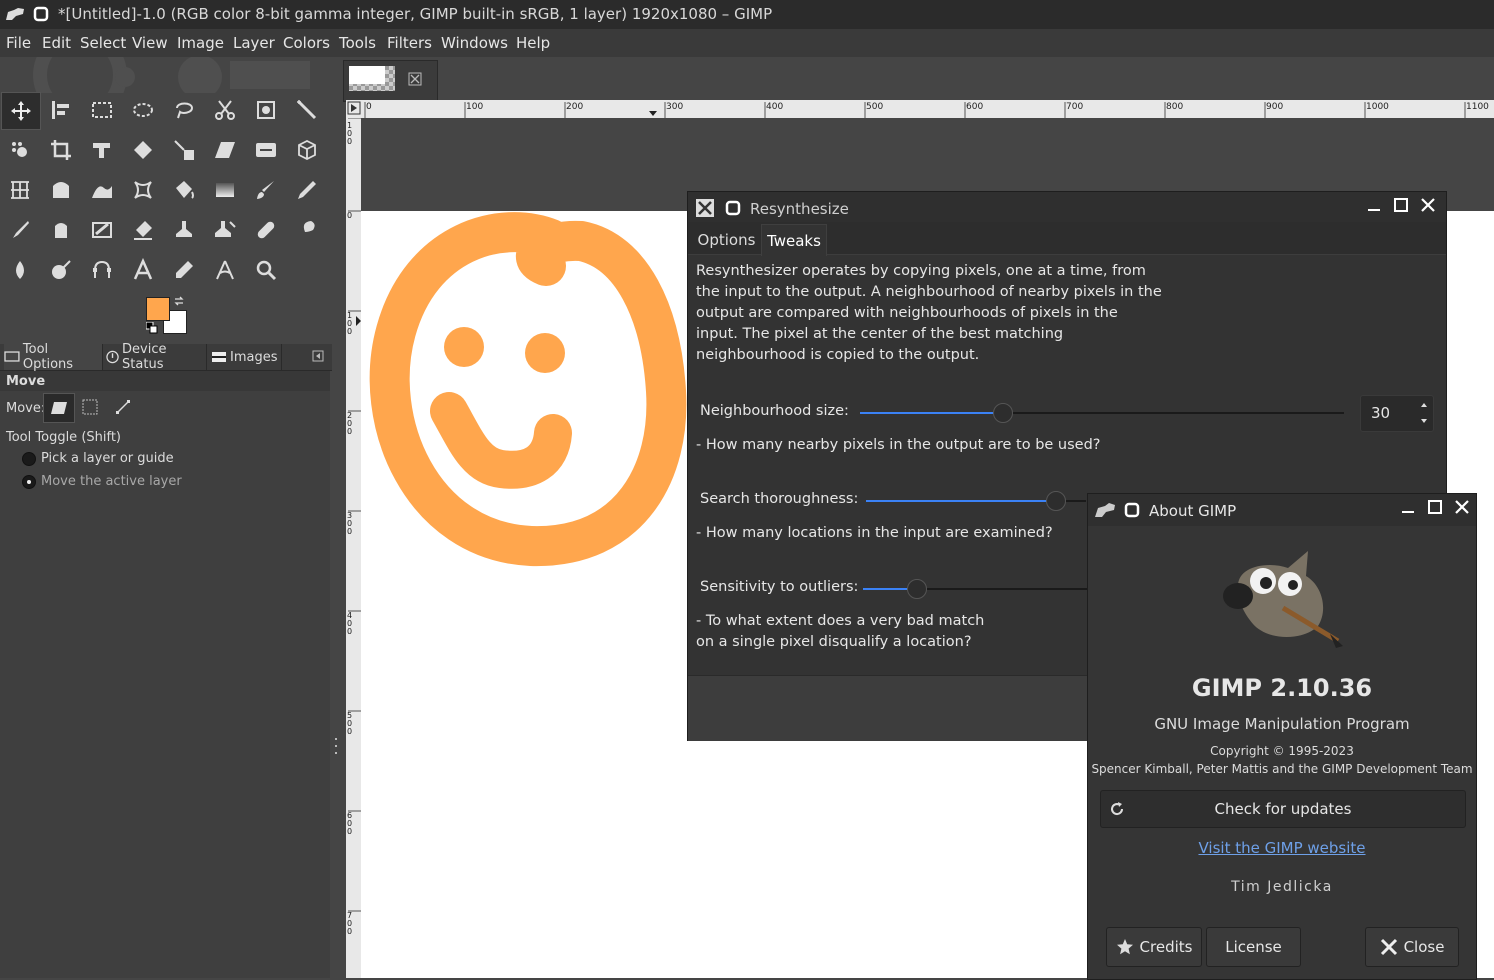 Image resolution: width=1494 pixels, height=980 pixels. What do you see at coordinates (254, 43) in the screenshot?
I see `menu-layer: Layer` at bounding box center [254, 43].